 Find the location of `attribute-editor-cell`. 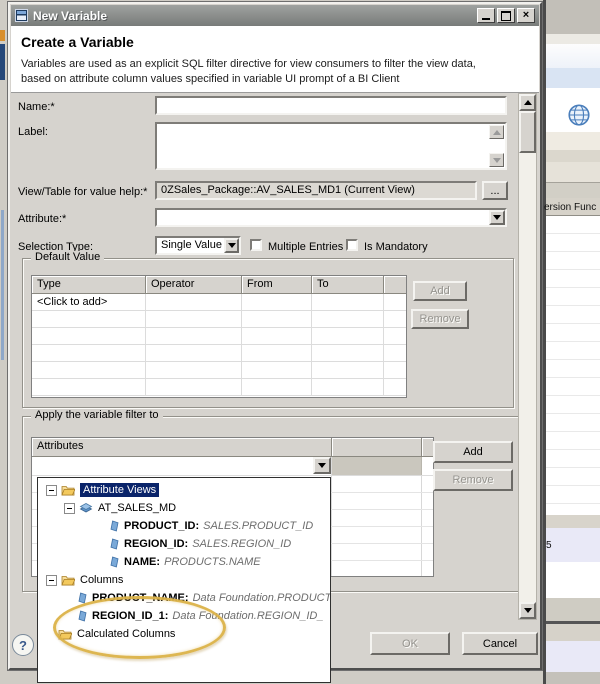

attribute-editor-cell is located at coordinates (182, 466).